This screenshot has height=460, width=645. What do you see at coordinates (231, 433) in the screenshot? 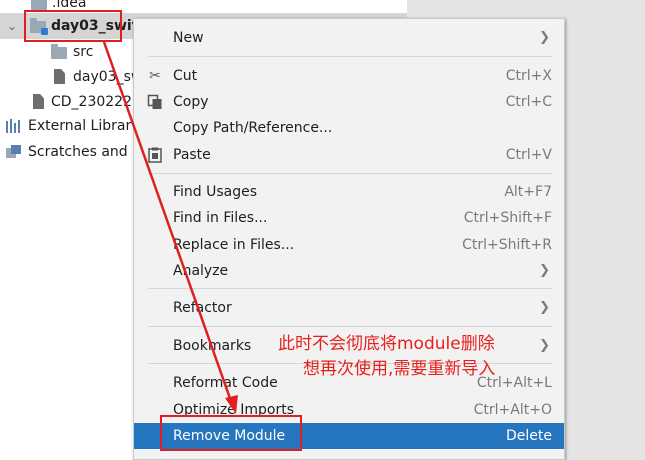
I see `highlight-box-remove-module` at bounding box center [231, 433].